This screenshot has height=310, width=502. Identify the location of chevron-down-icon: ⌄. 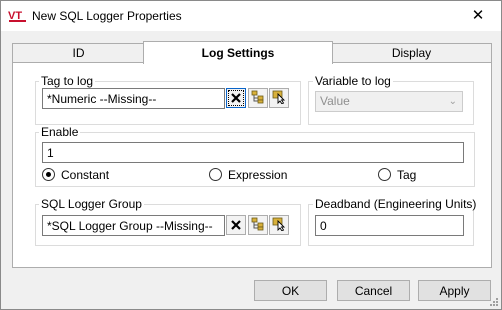
(452, 101).